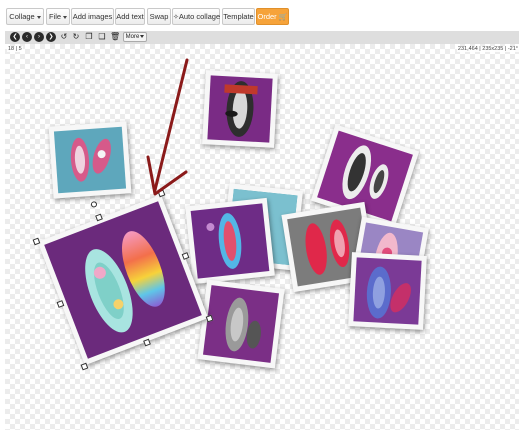 The height and width of the screenshot is (430, 519). What do you see at coordinates (65, 17) in the screenshot?
I see `file-caret-icon` at bounding box center [65, 17].